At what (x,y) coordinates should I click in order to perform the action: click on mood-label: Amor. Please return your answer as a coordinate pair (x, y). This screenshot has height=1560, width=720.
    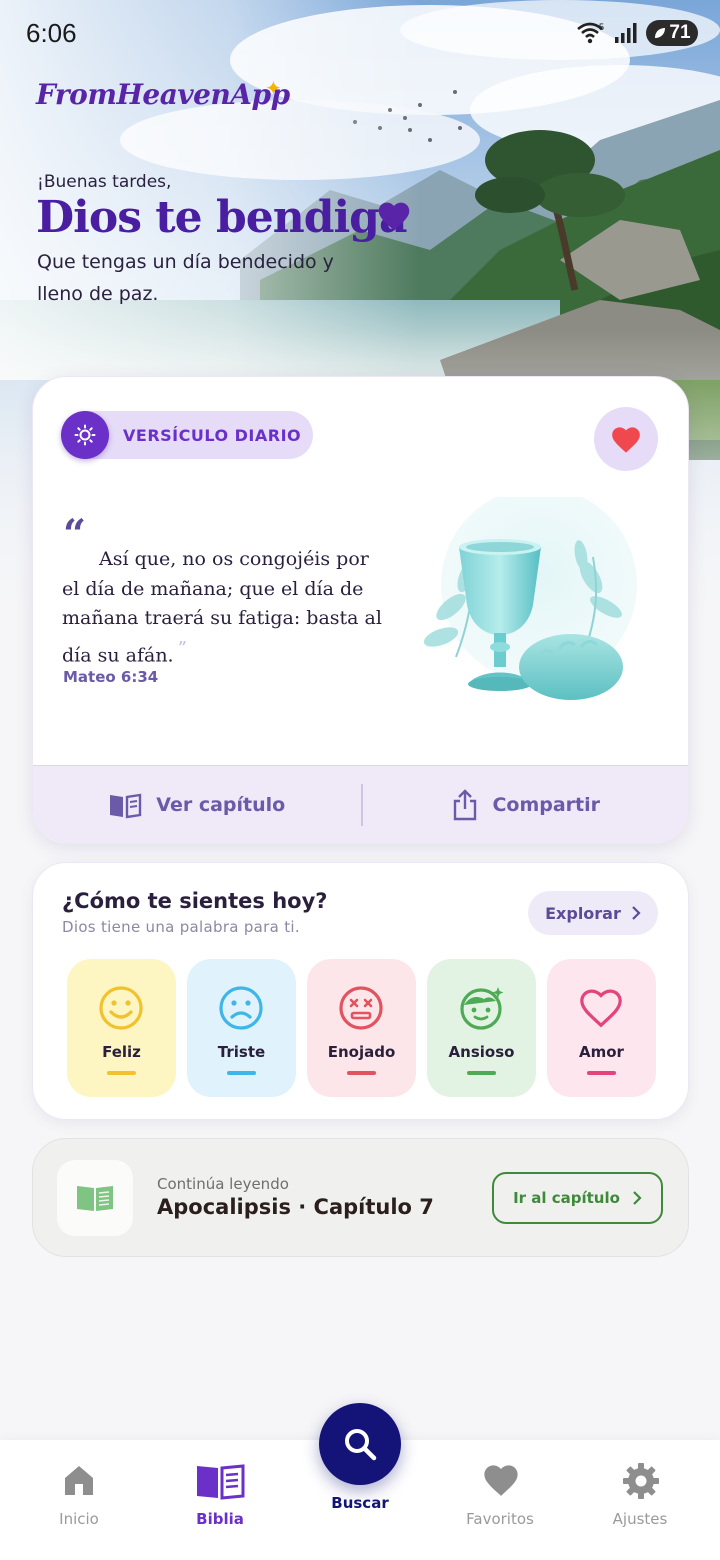
    Looking at the image, I should click on (601, 1052).